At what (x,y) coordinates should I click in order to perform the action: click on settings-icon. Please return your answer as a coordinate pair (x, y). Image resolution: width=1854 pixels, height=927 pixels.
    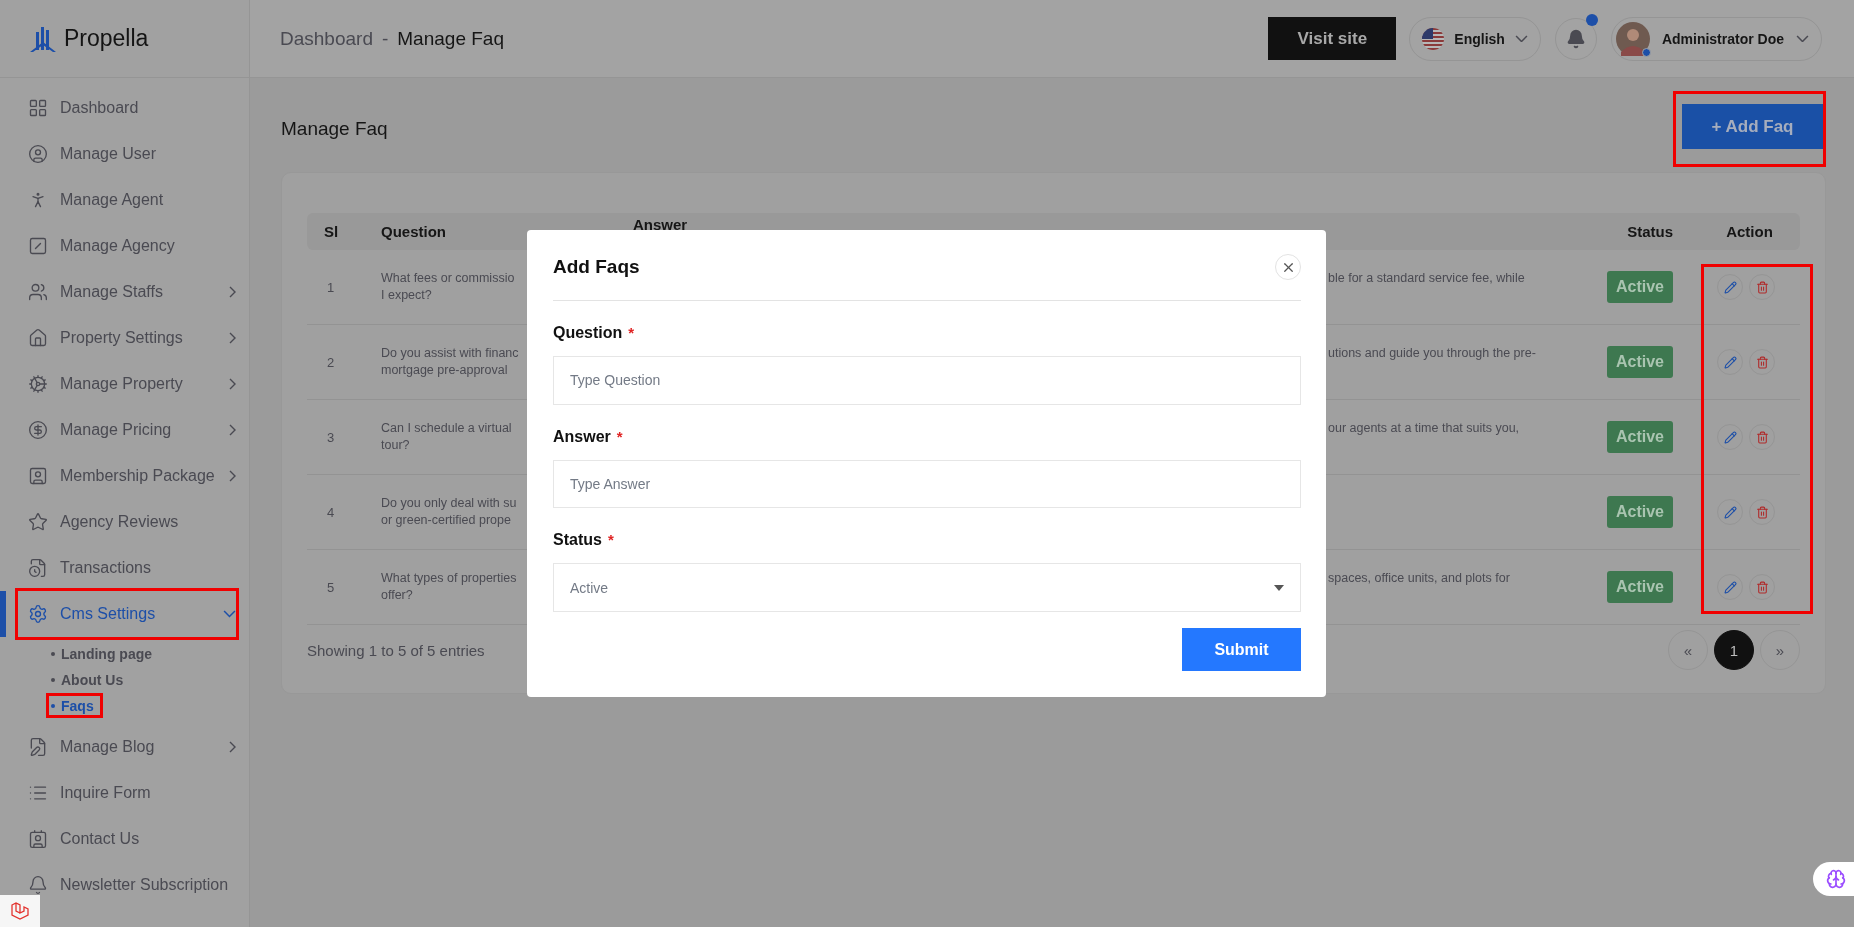
    Looking at the image, I should click on (38, 614).